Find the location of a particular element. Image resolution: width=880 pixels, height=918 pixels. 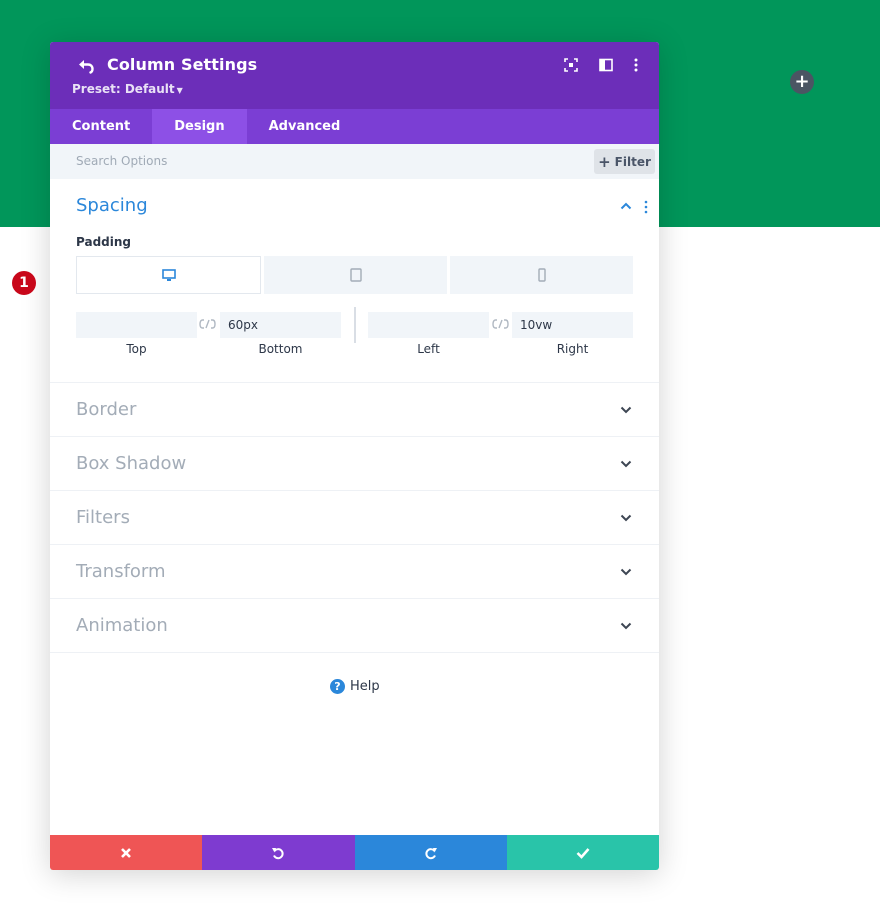

cancel-button is located at coordinates (126, 852).